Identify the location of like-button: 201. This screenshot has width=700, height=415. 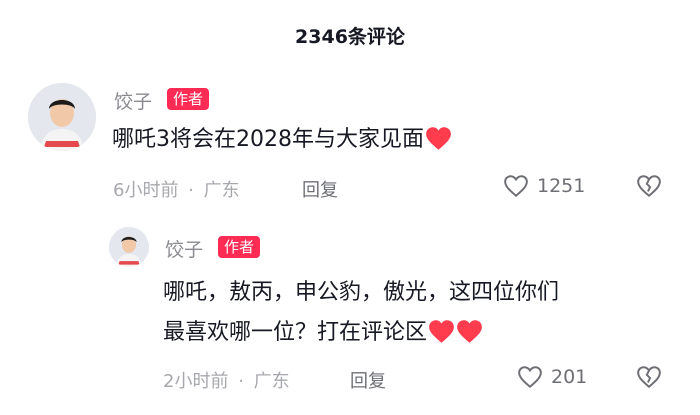
(552, 377).